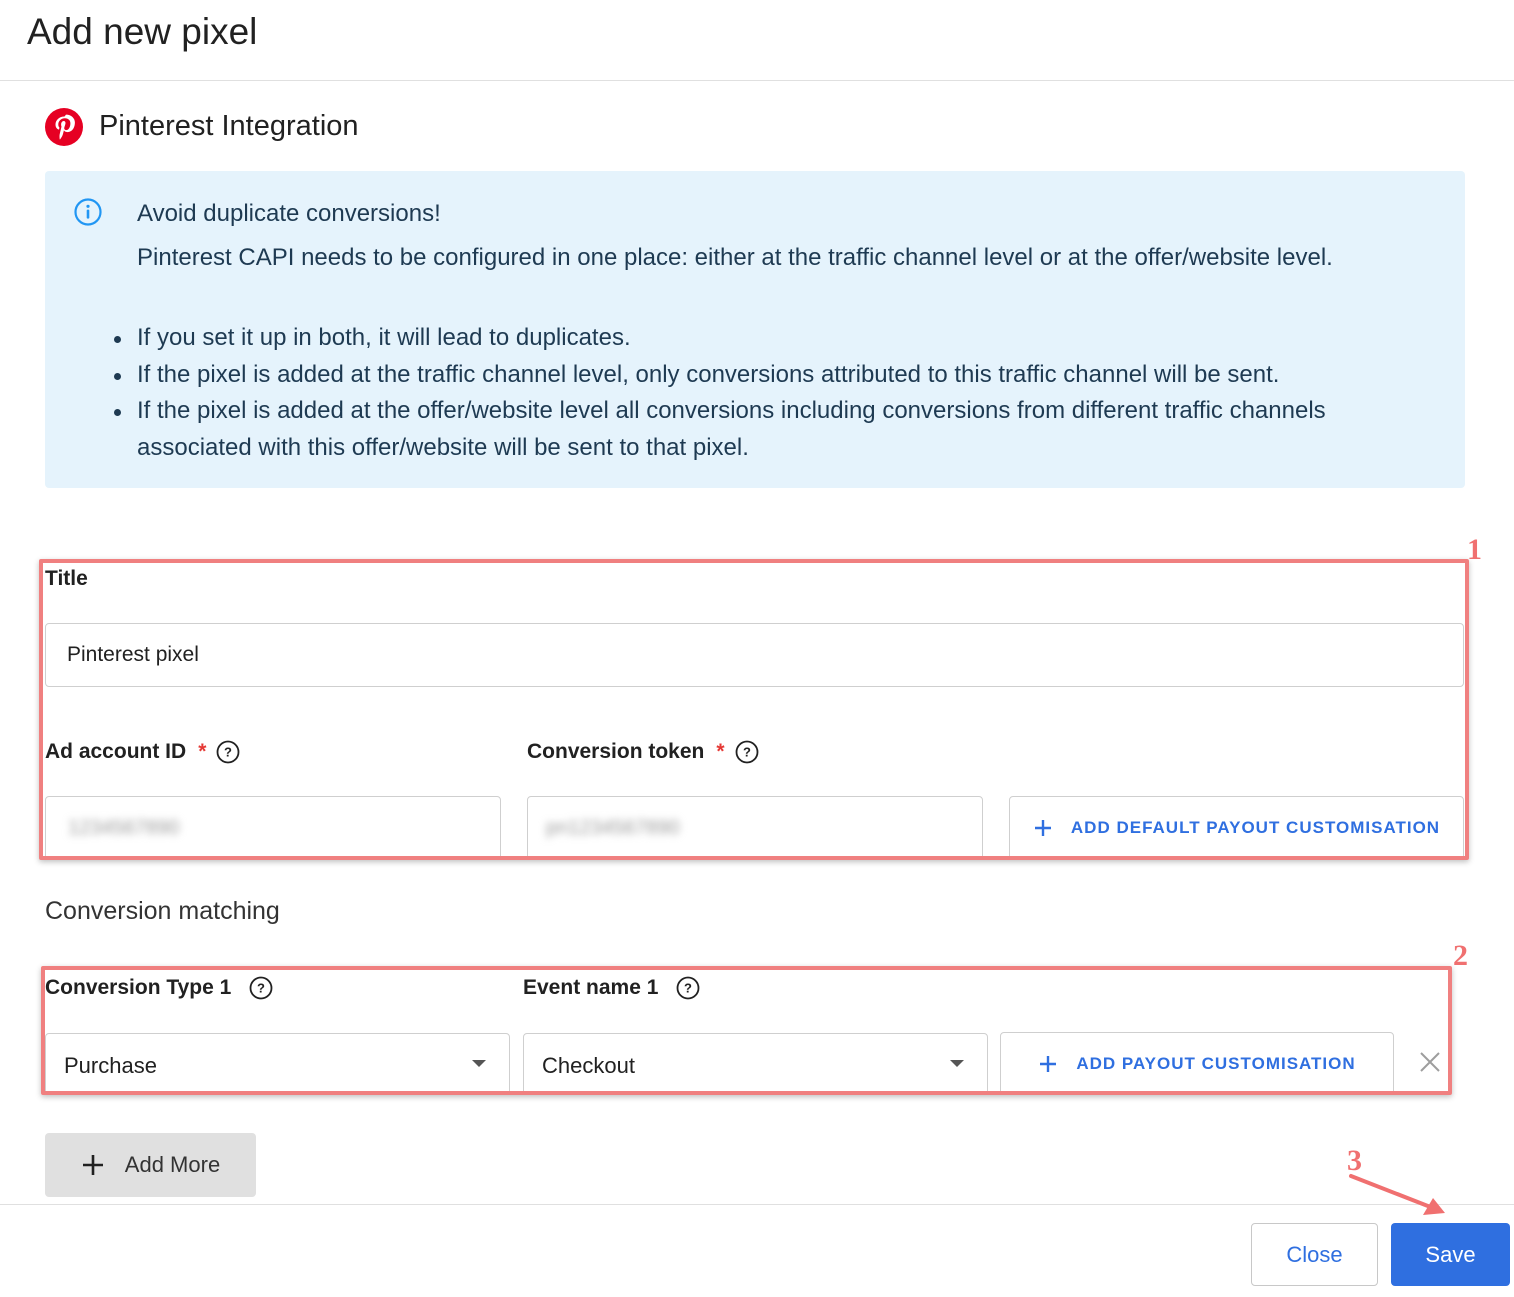  Describe the element at coordinates (1460, 955) in the screenshot. I see `annotation-number-2: 2` at that location.